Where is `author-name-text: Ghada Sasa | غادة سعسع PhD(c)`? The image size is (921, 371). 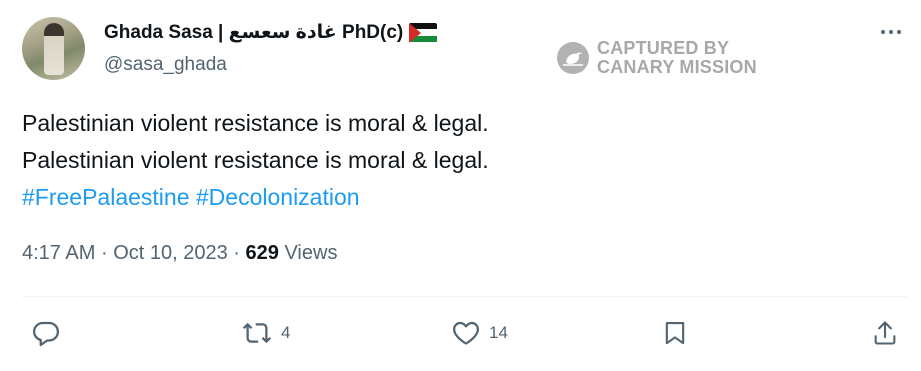
author-name-text: Ghada Sasa | غادة سعسع PhD(c) is located at coordinates (254, 32).